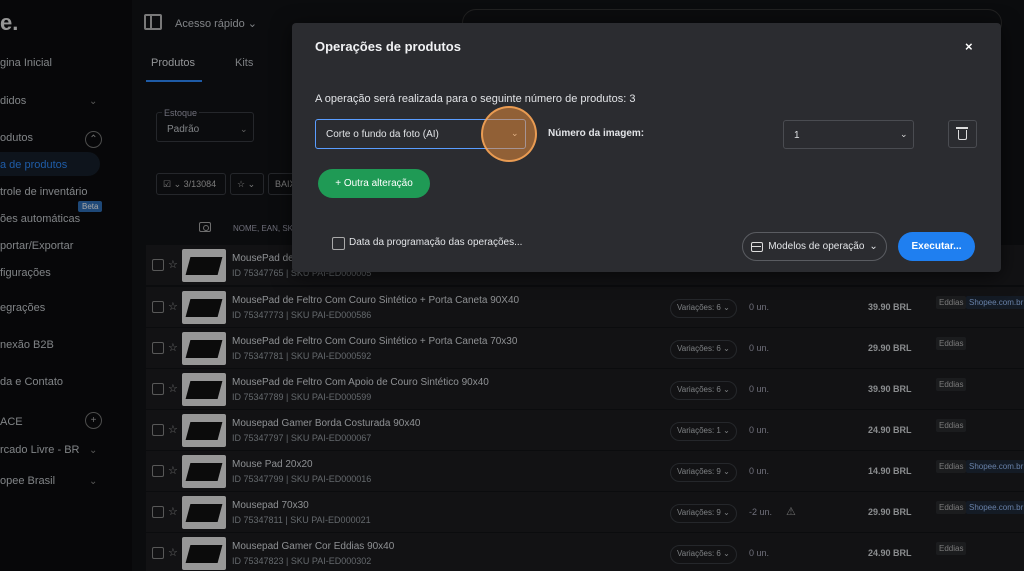  What do you see at coordinates (596, 133) in the screenshot?
I see `image-number-label: Número da imagem:` at bounding box center [596, 133].